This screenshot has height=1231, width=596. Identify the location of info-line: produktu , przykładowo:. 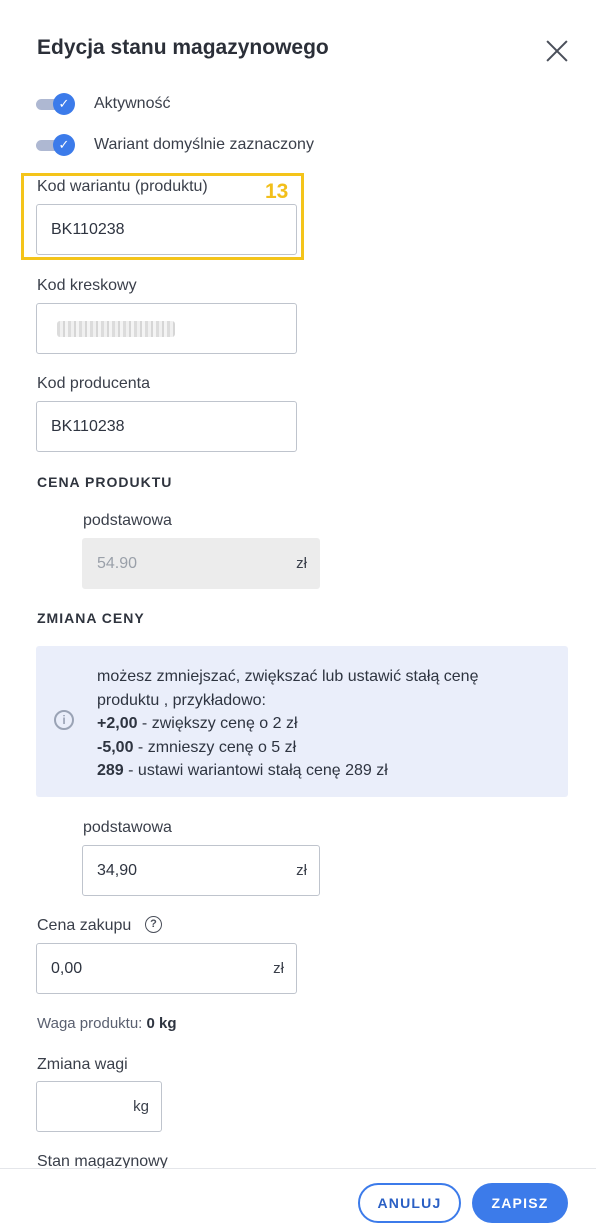
(181, 700).